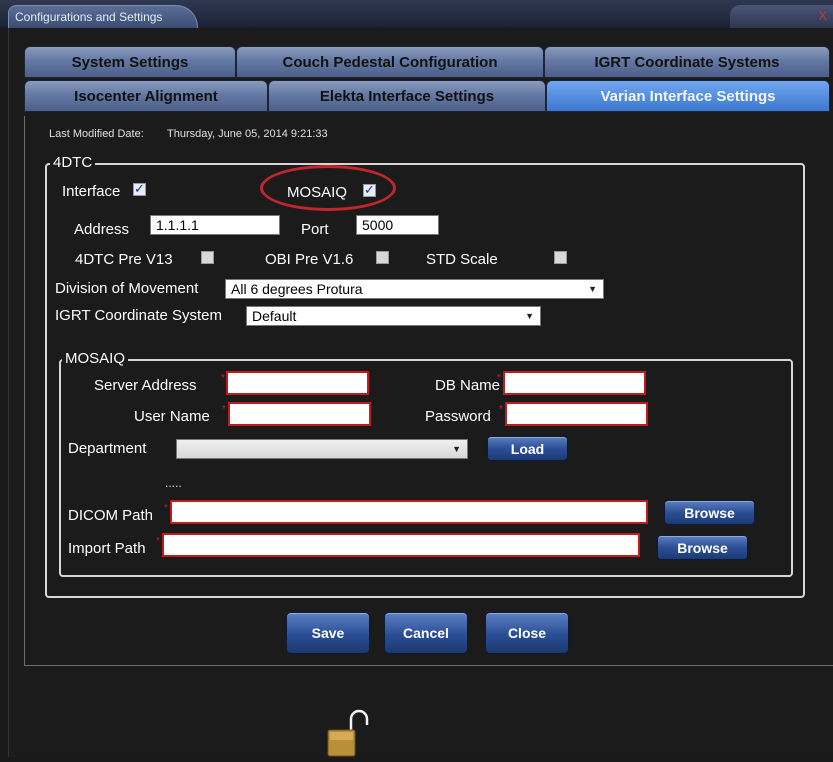 This screenshot has height=762, width=833. What do you see at coordinates (781, 16) in the screenshot?
I see `close-window-button: X` at bounding box center [781, 16].